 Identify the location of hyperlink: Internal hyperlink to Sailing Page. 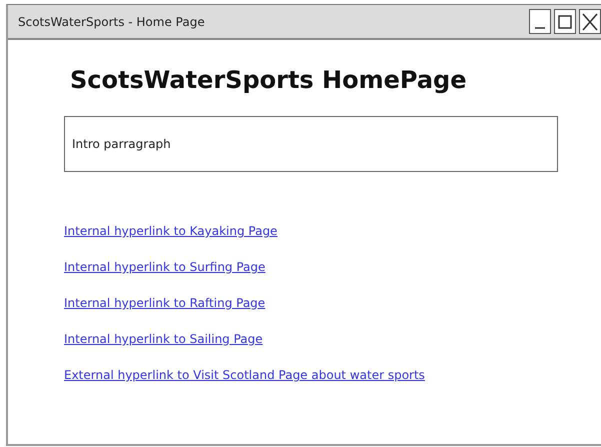
(163, 339).